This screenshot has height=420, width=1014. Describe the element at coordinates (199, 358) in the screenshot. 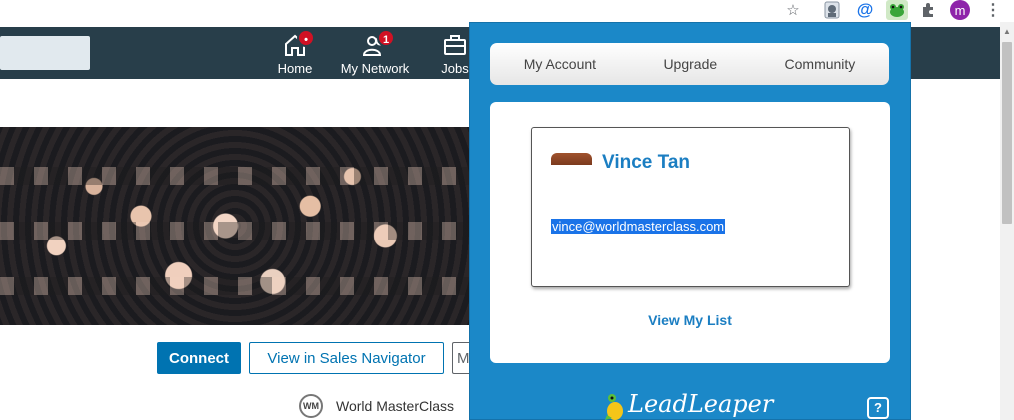

I see `connect-button: Connect` at that location.